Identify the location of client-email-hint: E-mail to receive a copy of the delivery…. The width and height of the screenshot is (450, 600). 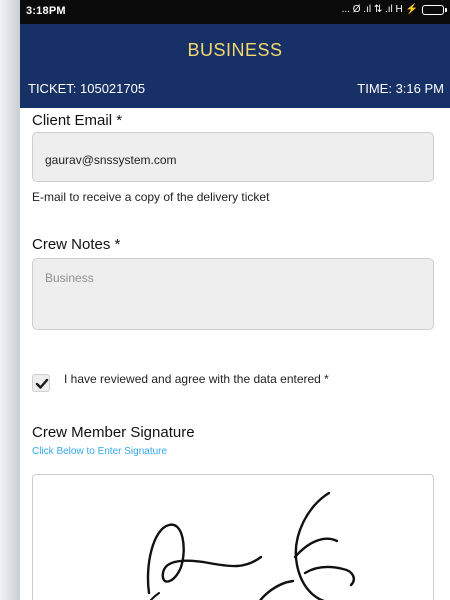
(151, 197).